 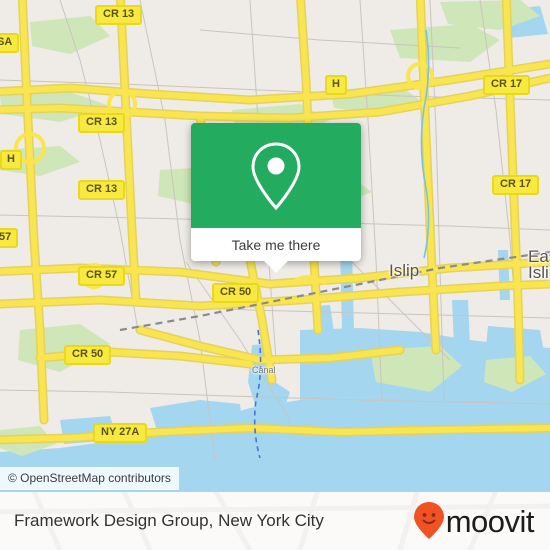 What do you see at coordinates (507, 85) in the screenshot?
I see `road-shield-cr17-north: CR 17` at bounding box center [507, 85].